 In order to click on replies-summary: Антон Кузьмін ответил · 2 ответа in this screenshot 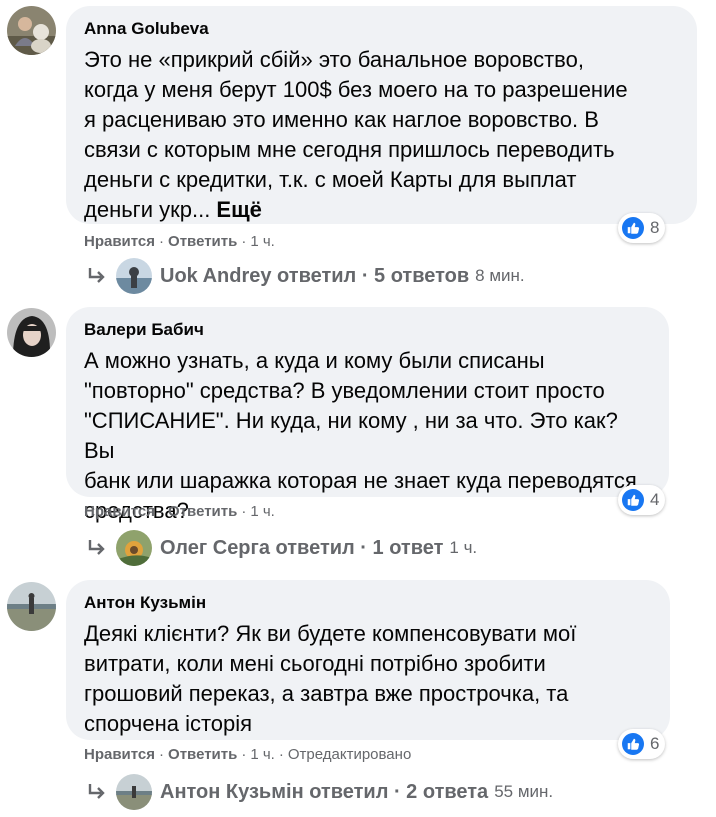, I will do `click(324, 792)`.